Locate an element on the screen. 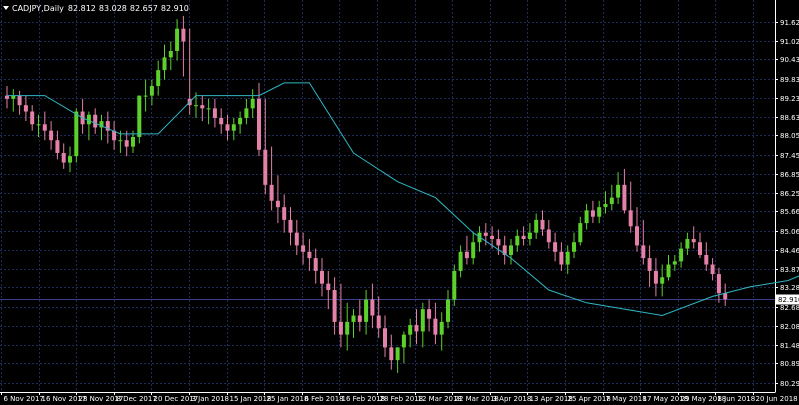 The height and width of the screenshot is (405, 799). quote-open: 82.812 is located at coordinates (81, 8).